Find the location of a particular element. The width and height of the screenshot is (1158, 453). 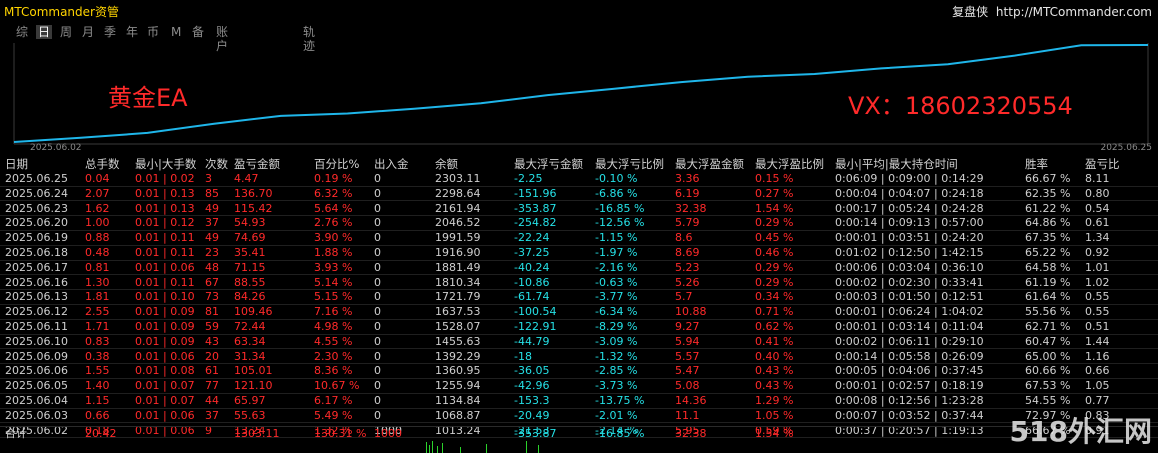

cell-max-float-profit: 8.6 is located at coordinates (684, 238).